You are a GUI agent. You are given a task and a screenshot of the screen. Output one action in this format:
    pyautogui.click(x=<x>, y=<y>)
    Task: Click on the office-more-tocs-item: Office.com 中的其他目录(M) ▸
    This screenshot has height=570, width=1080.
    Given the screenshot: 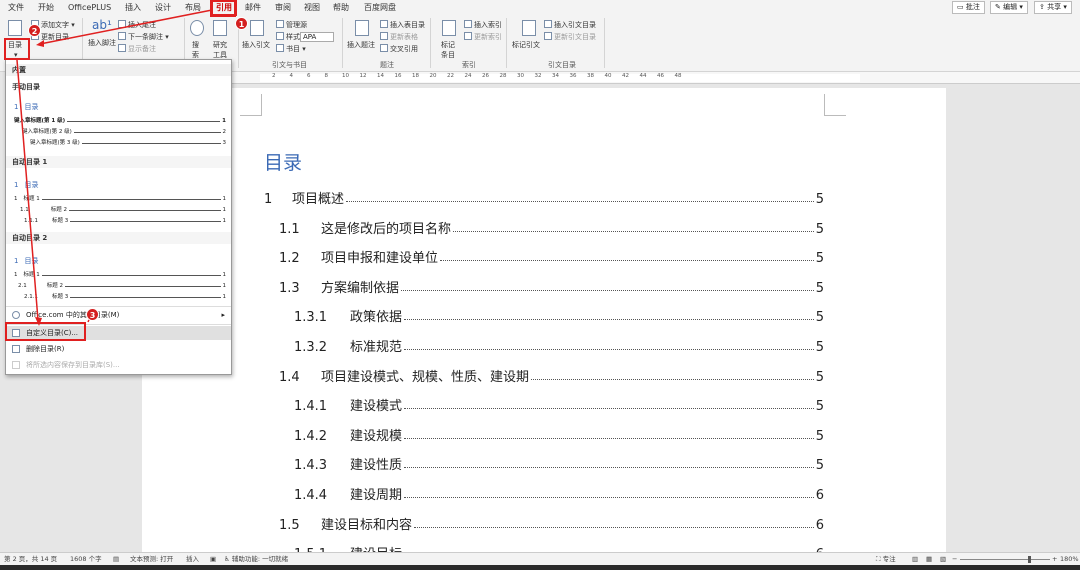 What is the action you would take?
    pyautogui.click(x=118, y=315)
    